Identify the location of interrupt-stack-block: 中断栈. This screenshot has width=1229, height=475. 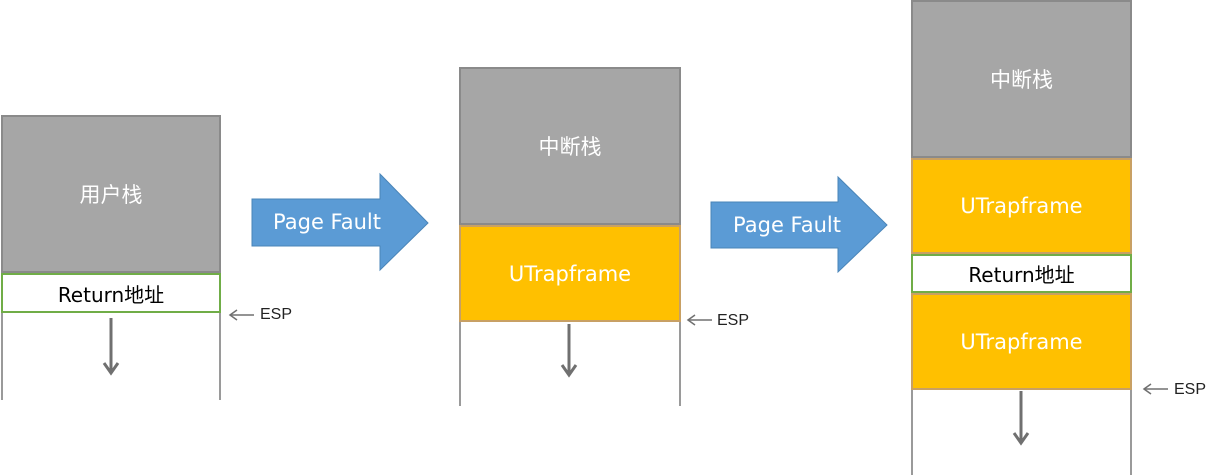
(570, 146).